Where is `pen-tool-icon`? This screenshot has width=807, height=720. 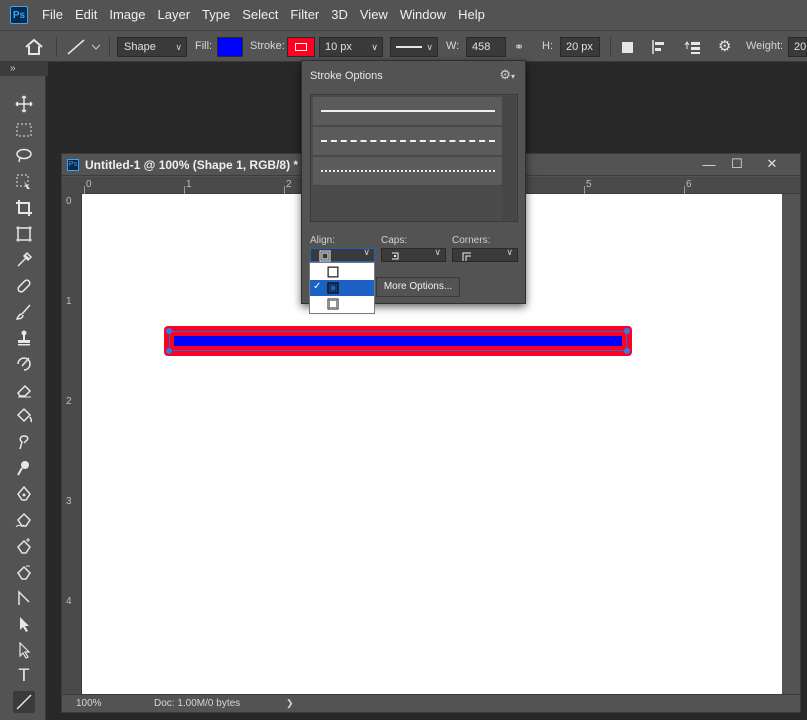
pen-tool-icon is located at coordinates (24, 494).